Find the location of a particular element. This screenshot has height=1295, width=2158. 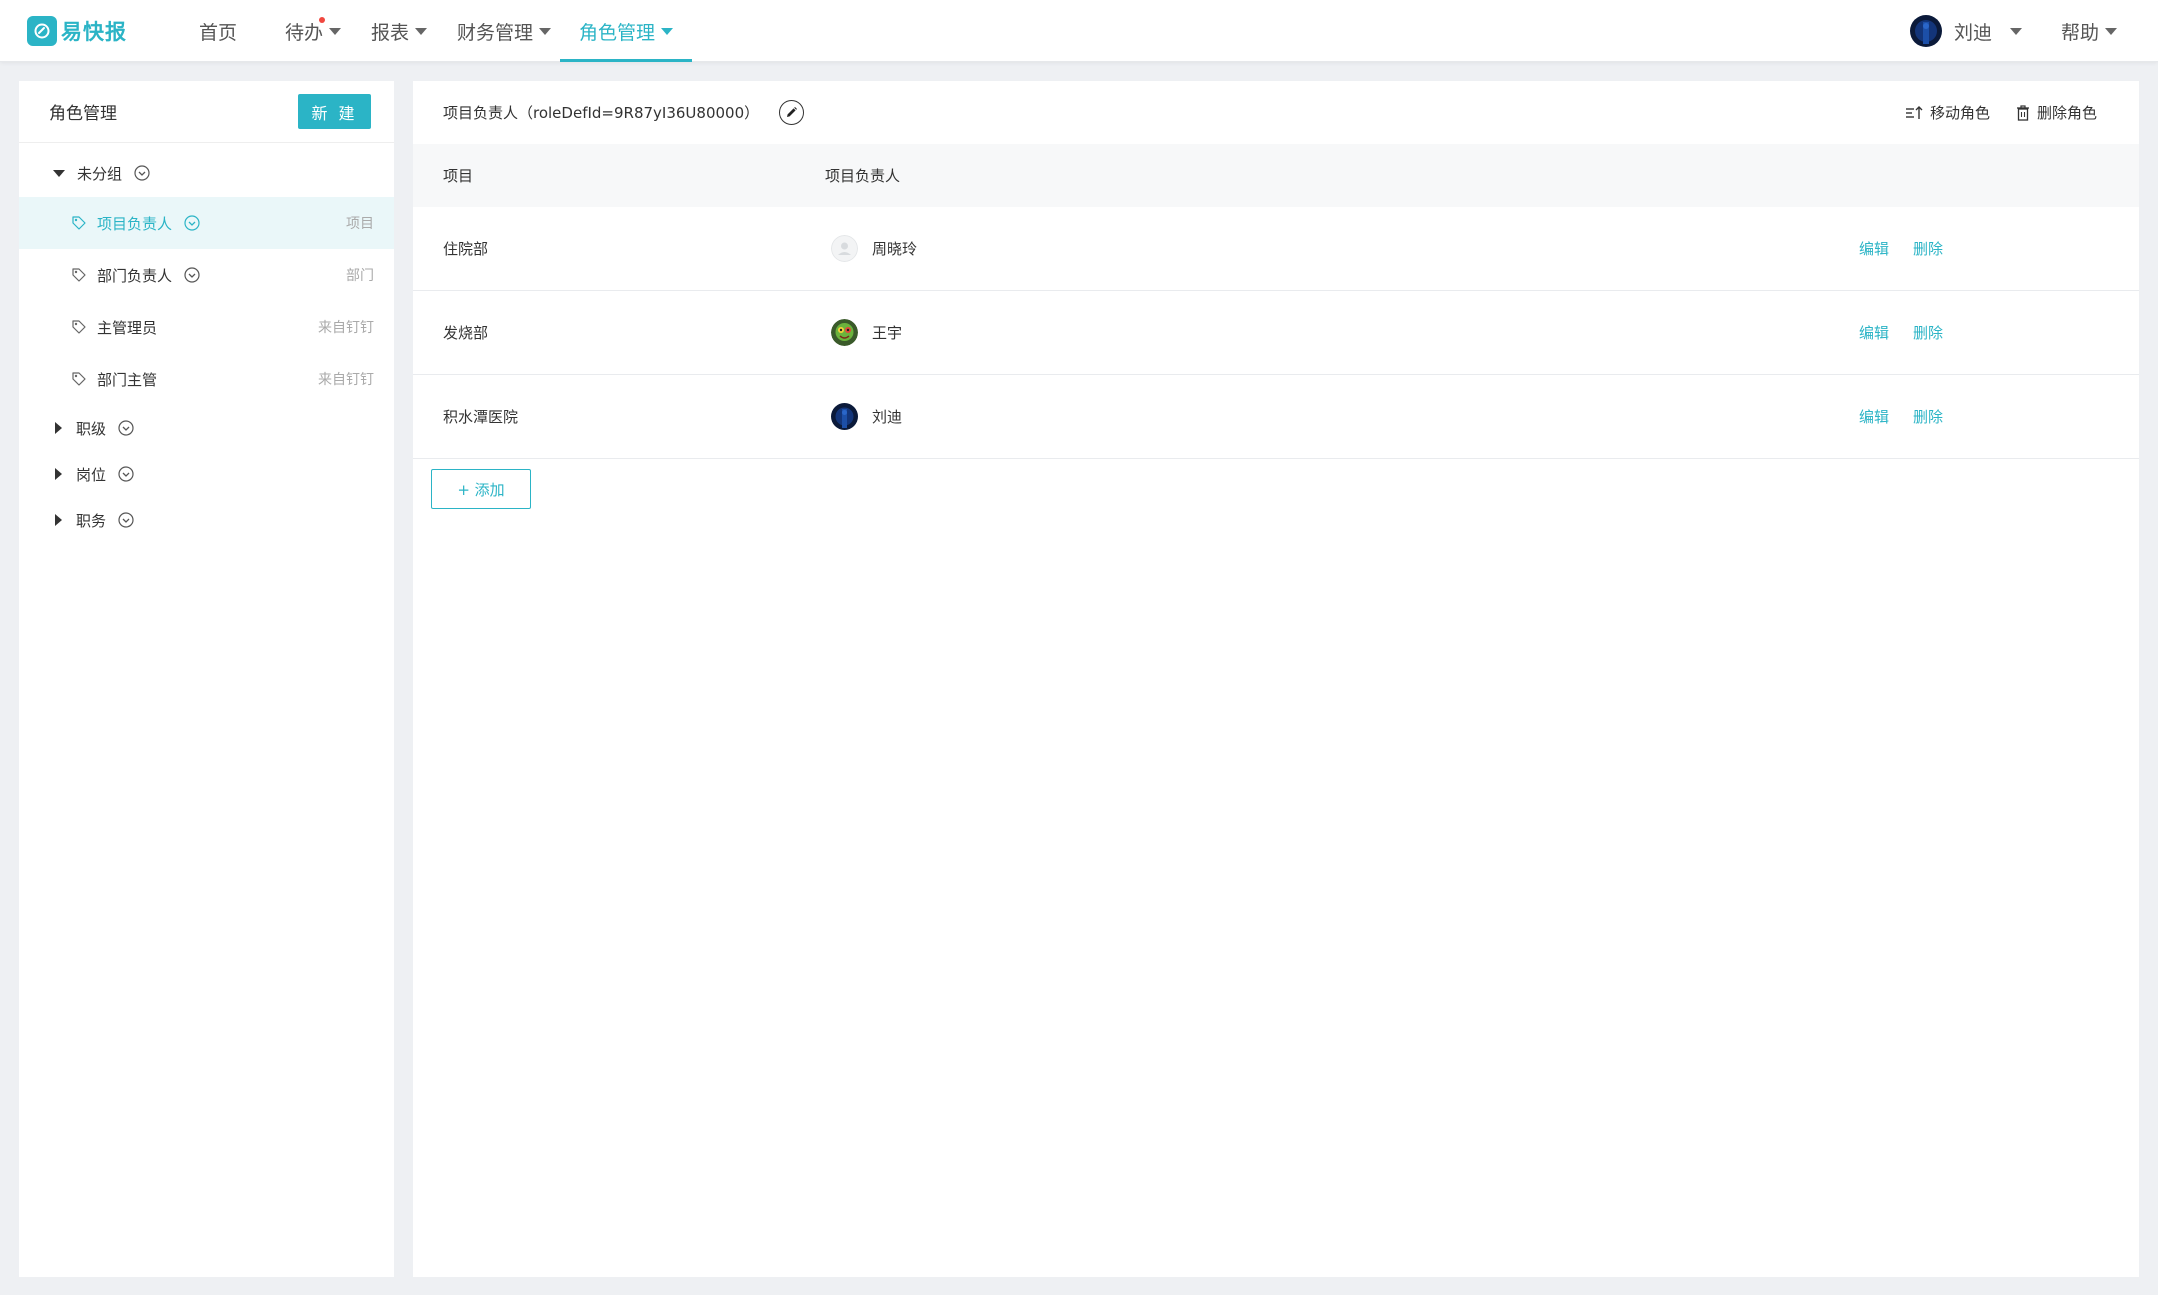

logo-text: 易快报 is located at coordinates (94, 32).